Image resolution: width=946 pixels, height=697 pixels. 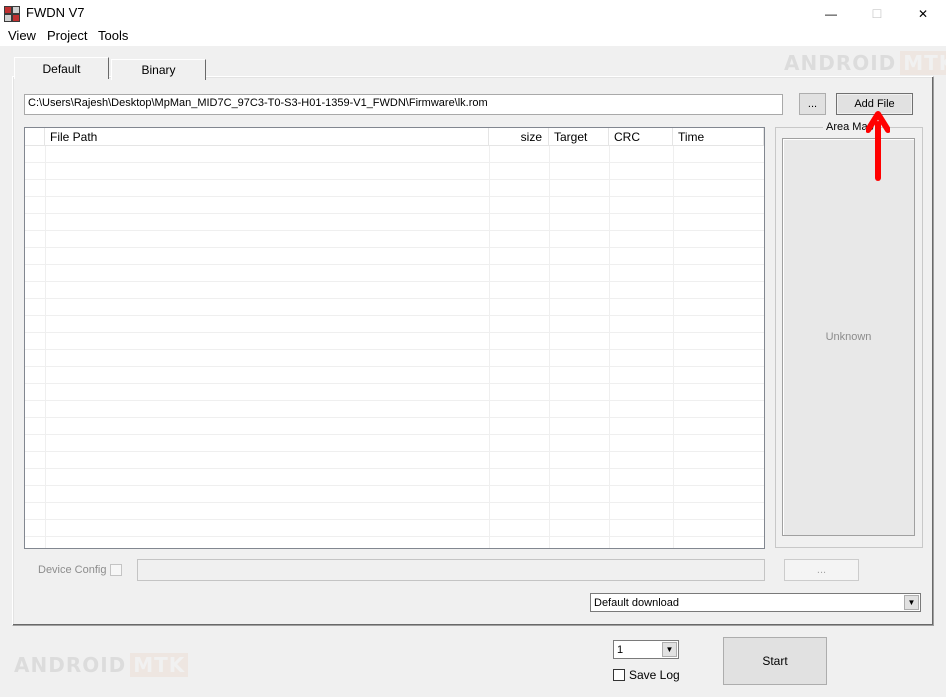 I want to click on area-map-display: Unknown, so click(x=848, y=337).